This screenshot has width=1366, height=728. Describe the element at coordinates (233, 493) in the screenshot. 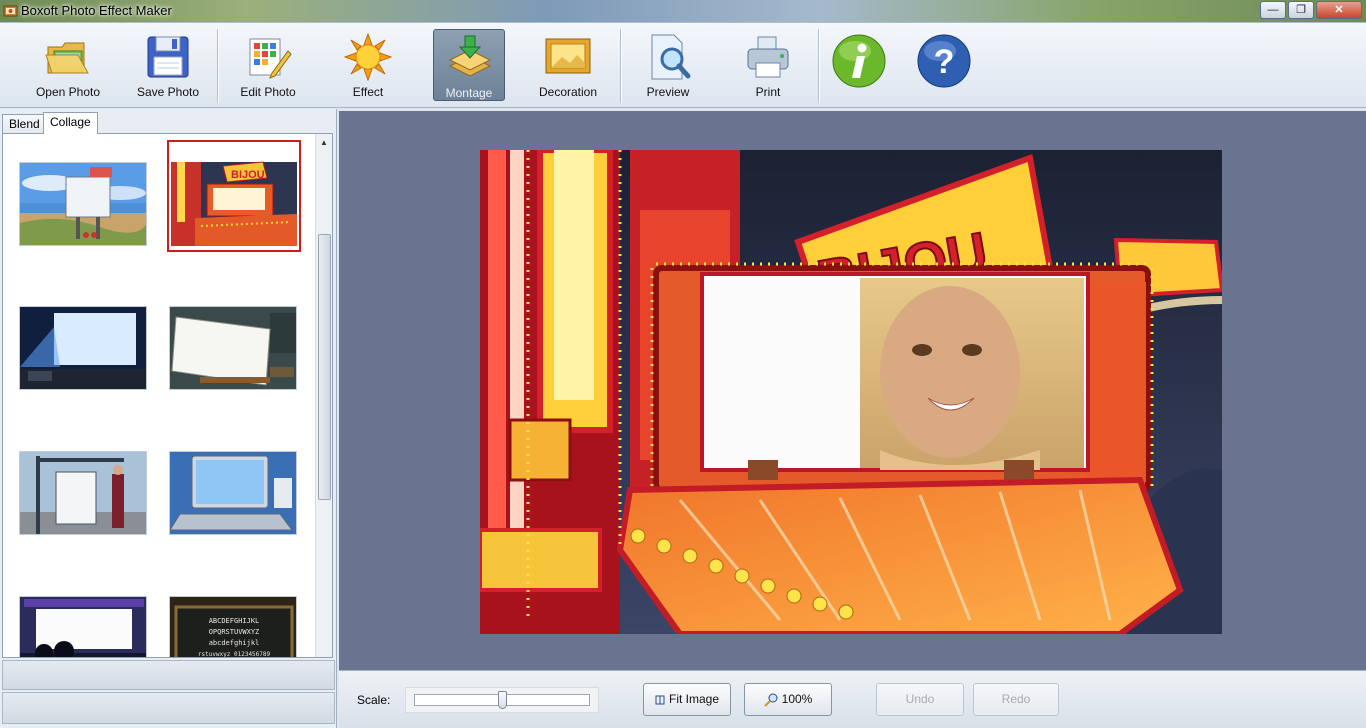

I see `thumbnail-laptop-screen` at that location.